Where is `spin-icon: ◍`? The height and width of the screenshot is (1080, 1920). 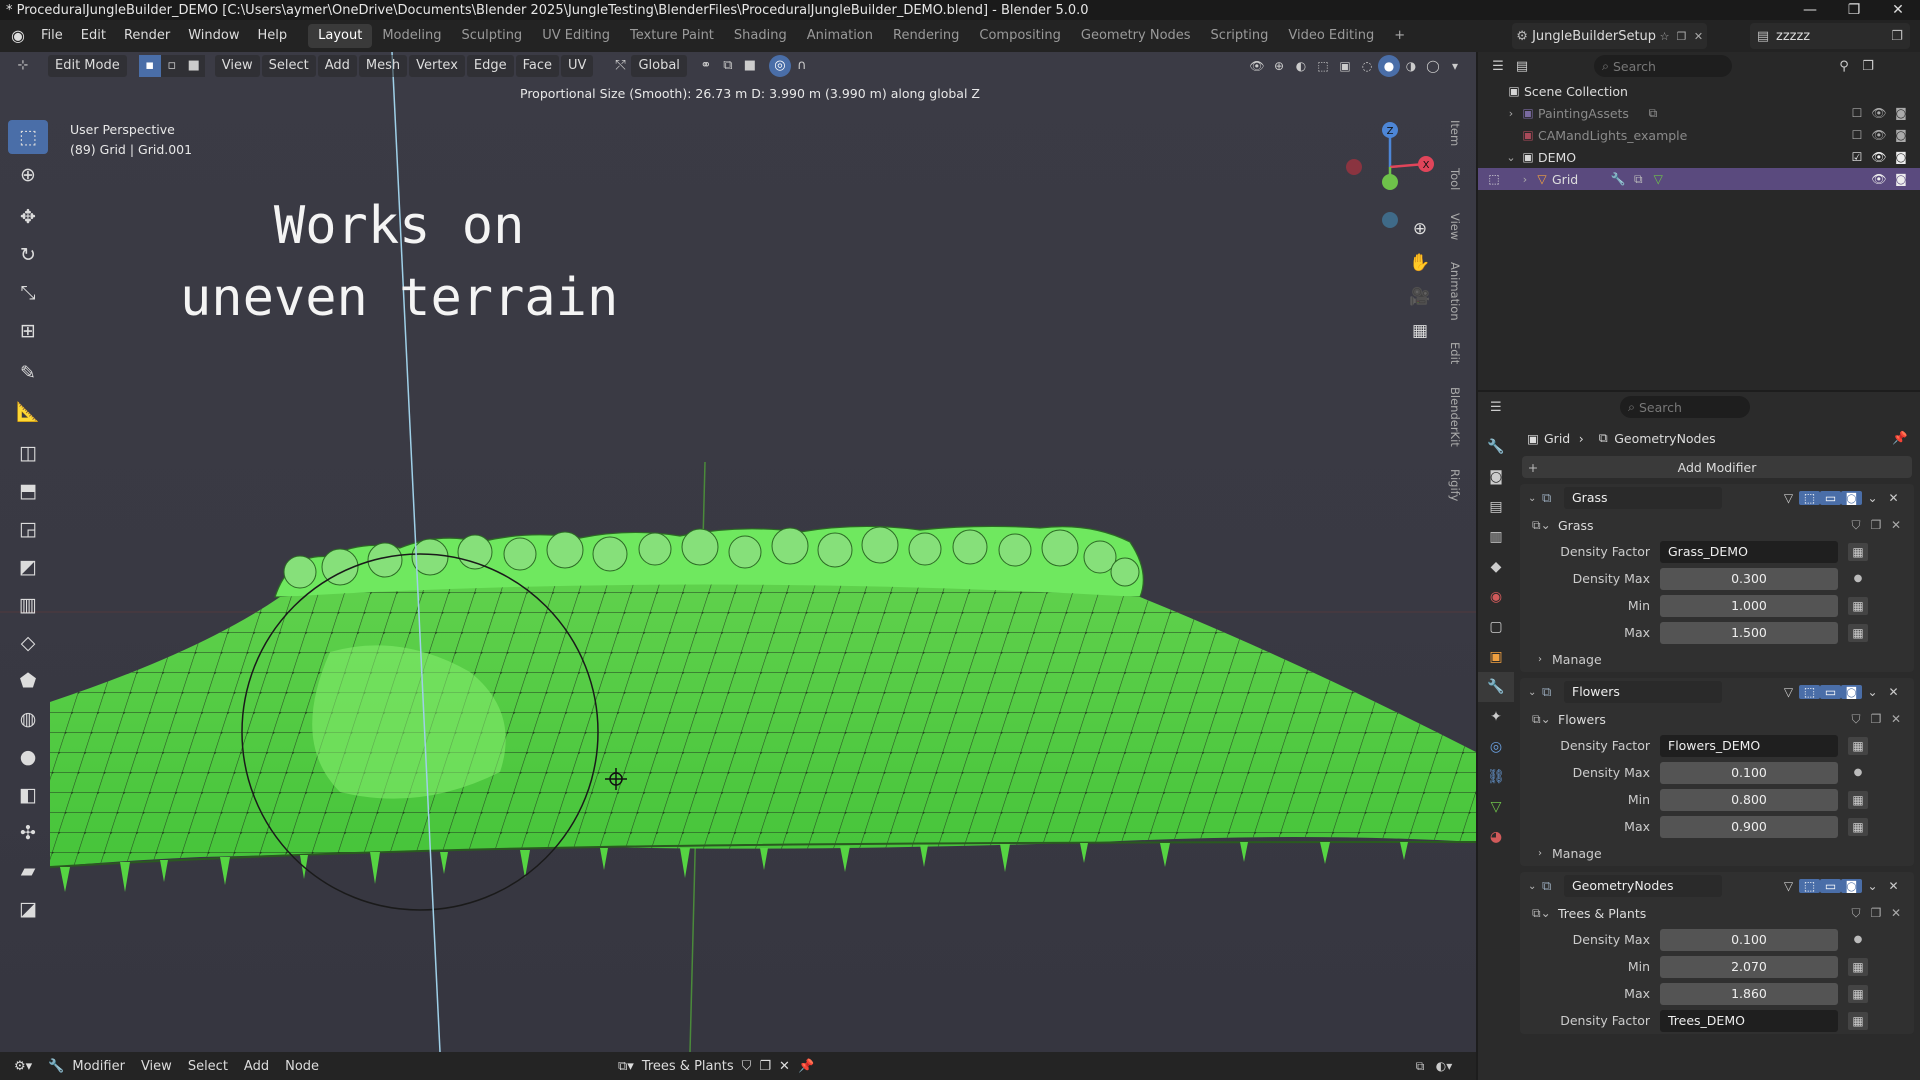
spin-icon: ◍ is located at coordinates (28, 719).